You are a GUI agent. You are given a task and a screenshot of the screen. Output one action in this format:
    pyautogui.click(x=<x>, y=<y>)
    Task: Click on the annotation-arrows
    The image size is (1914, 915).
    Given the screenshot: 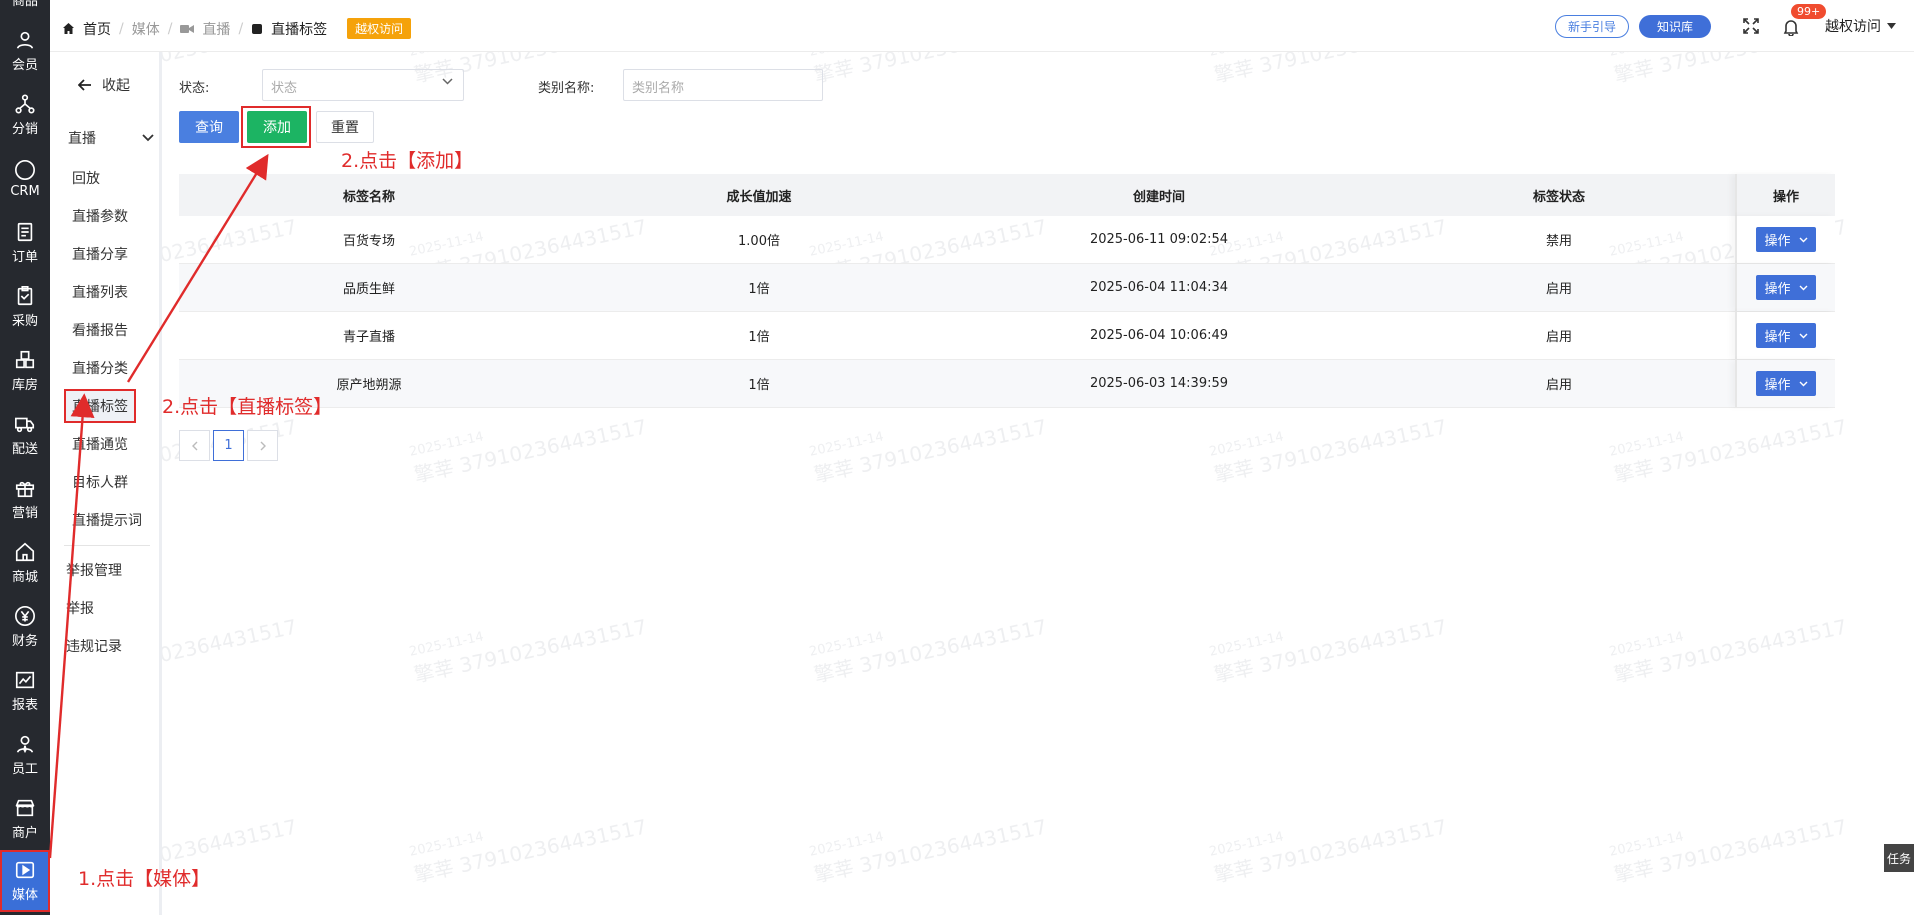 What is the action you would take?
    pyautogui.click(x=158, y=506)
    